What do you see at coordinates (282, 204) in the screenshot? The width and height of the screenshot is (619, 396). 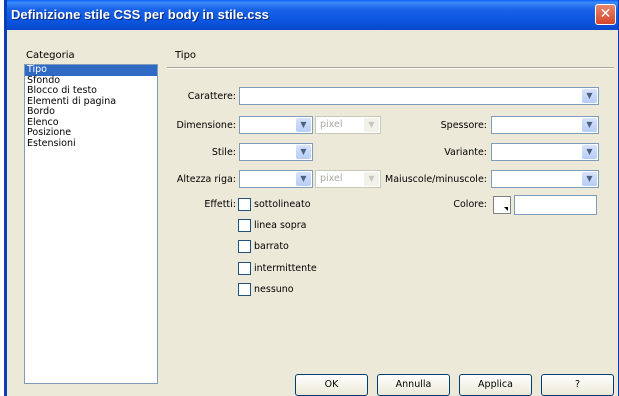 I see `sottolineato-label: sottolineato` at bounding box center [282, 204].